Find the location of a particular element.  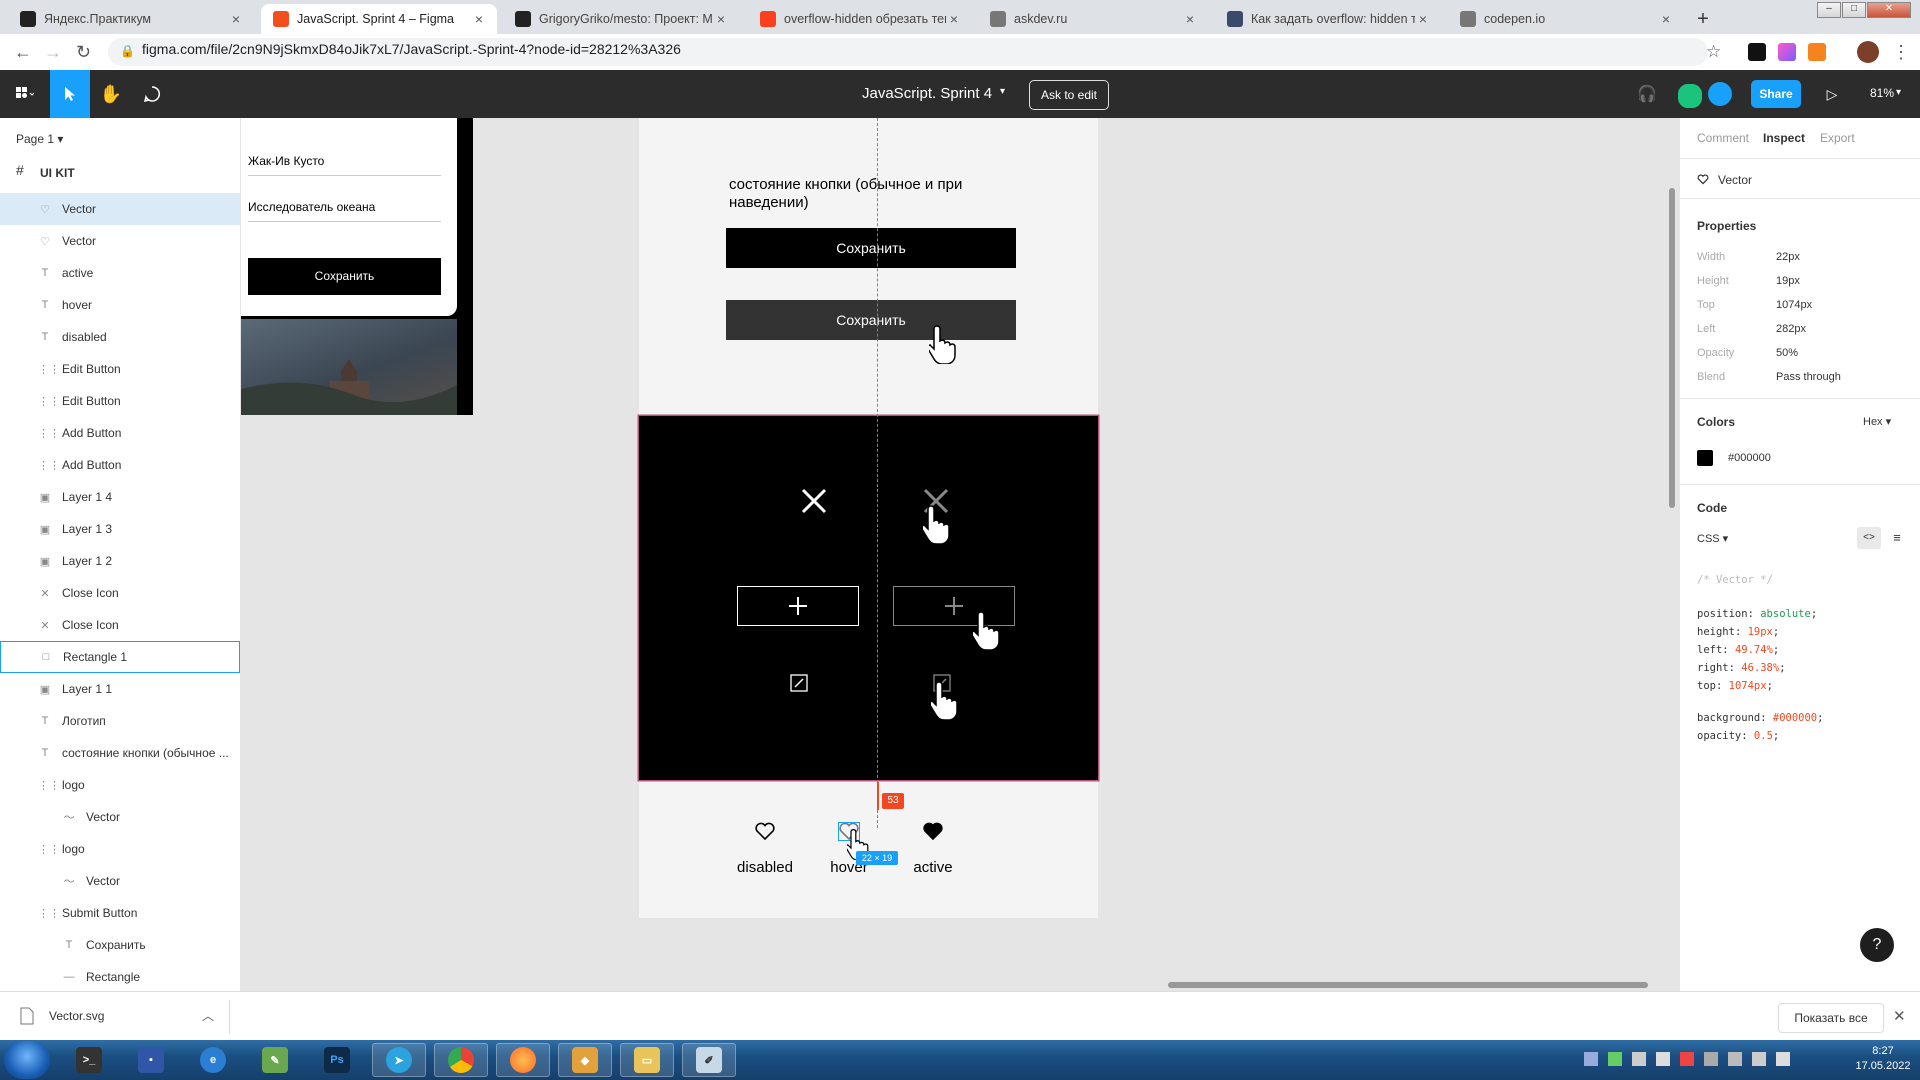

browser-tab: askdev.ru × is located at coordinates (1093, 19).